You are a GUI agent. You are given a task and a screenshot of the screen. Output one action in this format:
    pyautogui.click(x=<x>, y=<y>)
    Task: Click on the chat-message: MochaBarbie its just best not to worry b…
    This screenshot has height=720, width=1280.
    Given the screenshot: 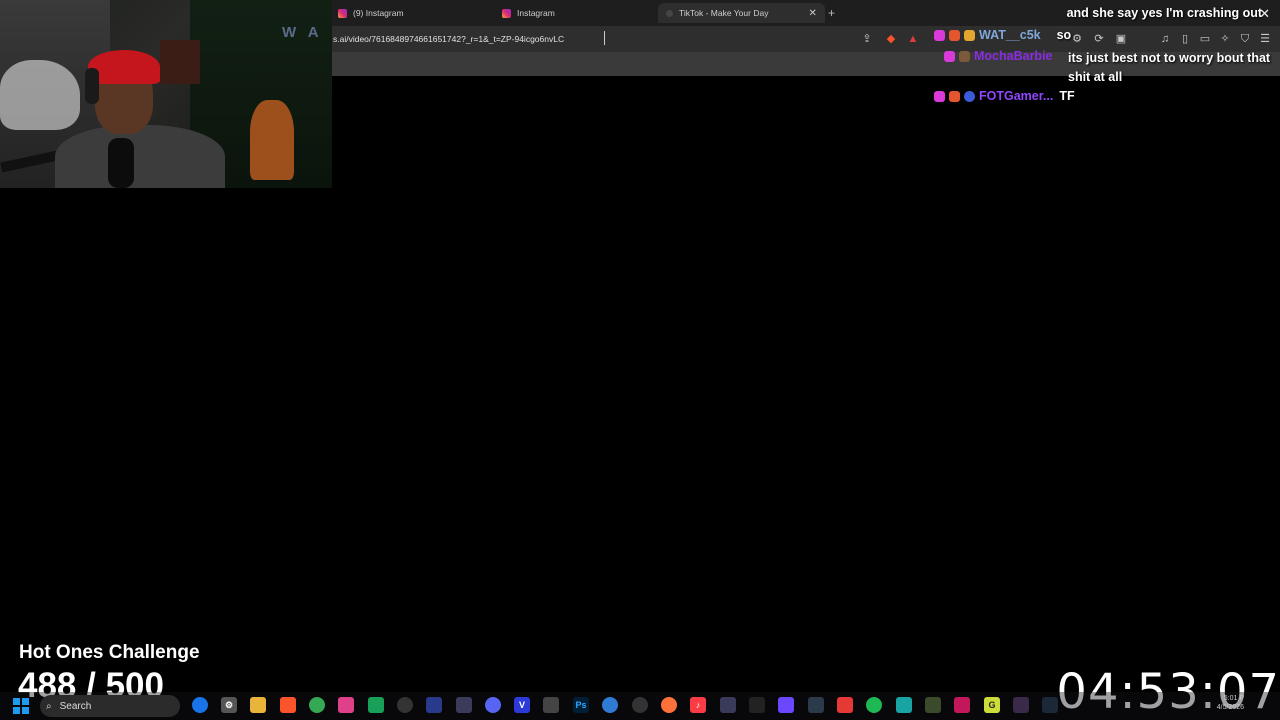 What is the action you would take?
    pyautogui.click(x=1109, y=68)
    